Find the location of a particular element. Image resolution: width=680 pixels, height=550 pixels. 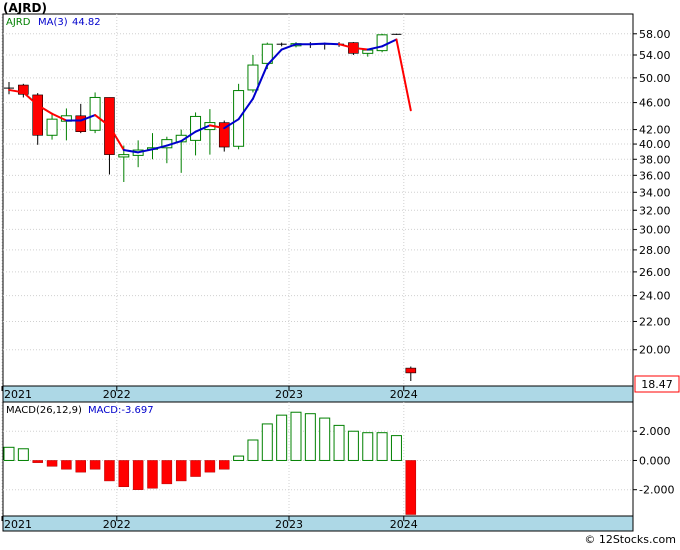

macd-year-label: 2021 is located at coordinates (18, 524).